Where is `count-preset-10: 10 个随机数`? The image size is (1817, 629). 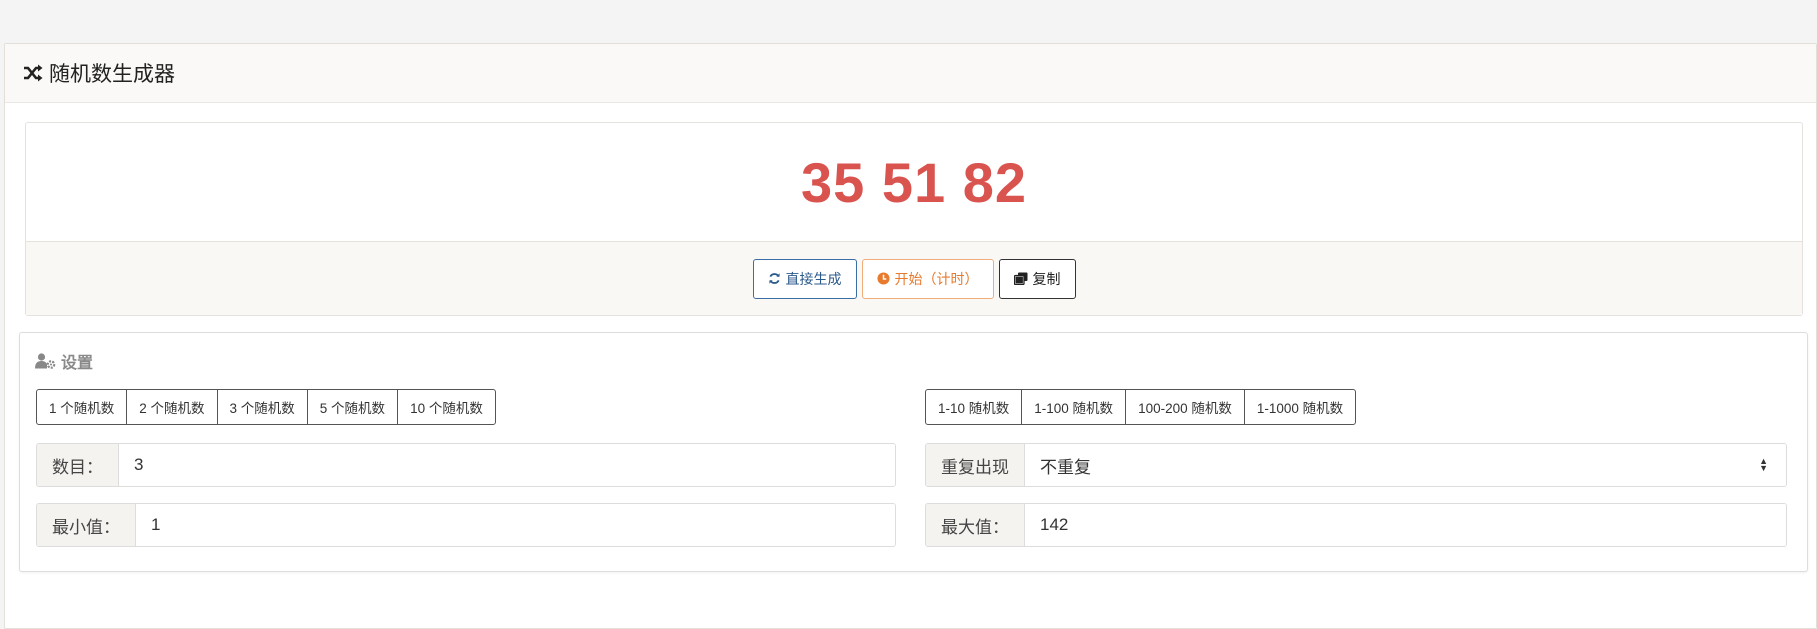
count-preset-10: 10 个随机数 is located at coordinates (446, 407).